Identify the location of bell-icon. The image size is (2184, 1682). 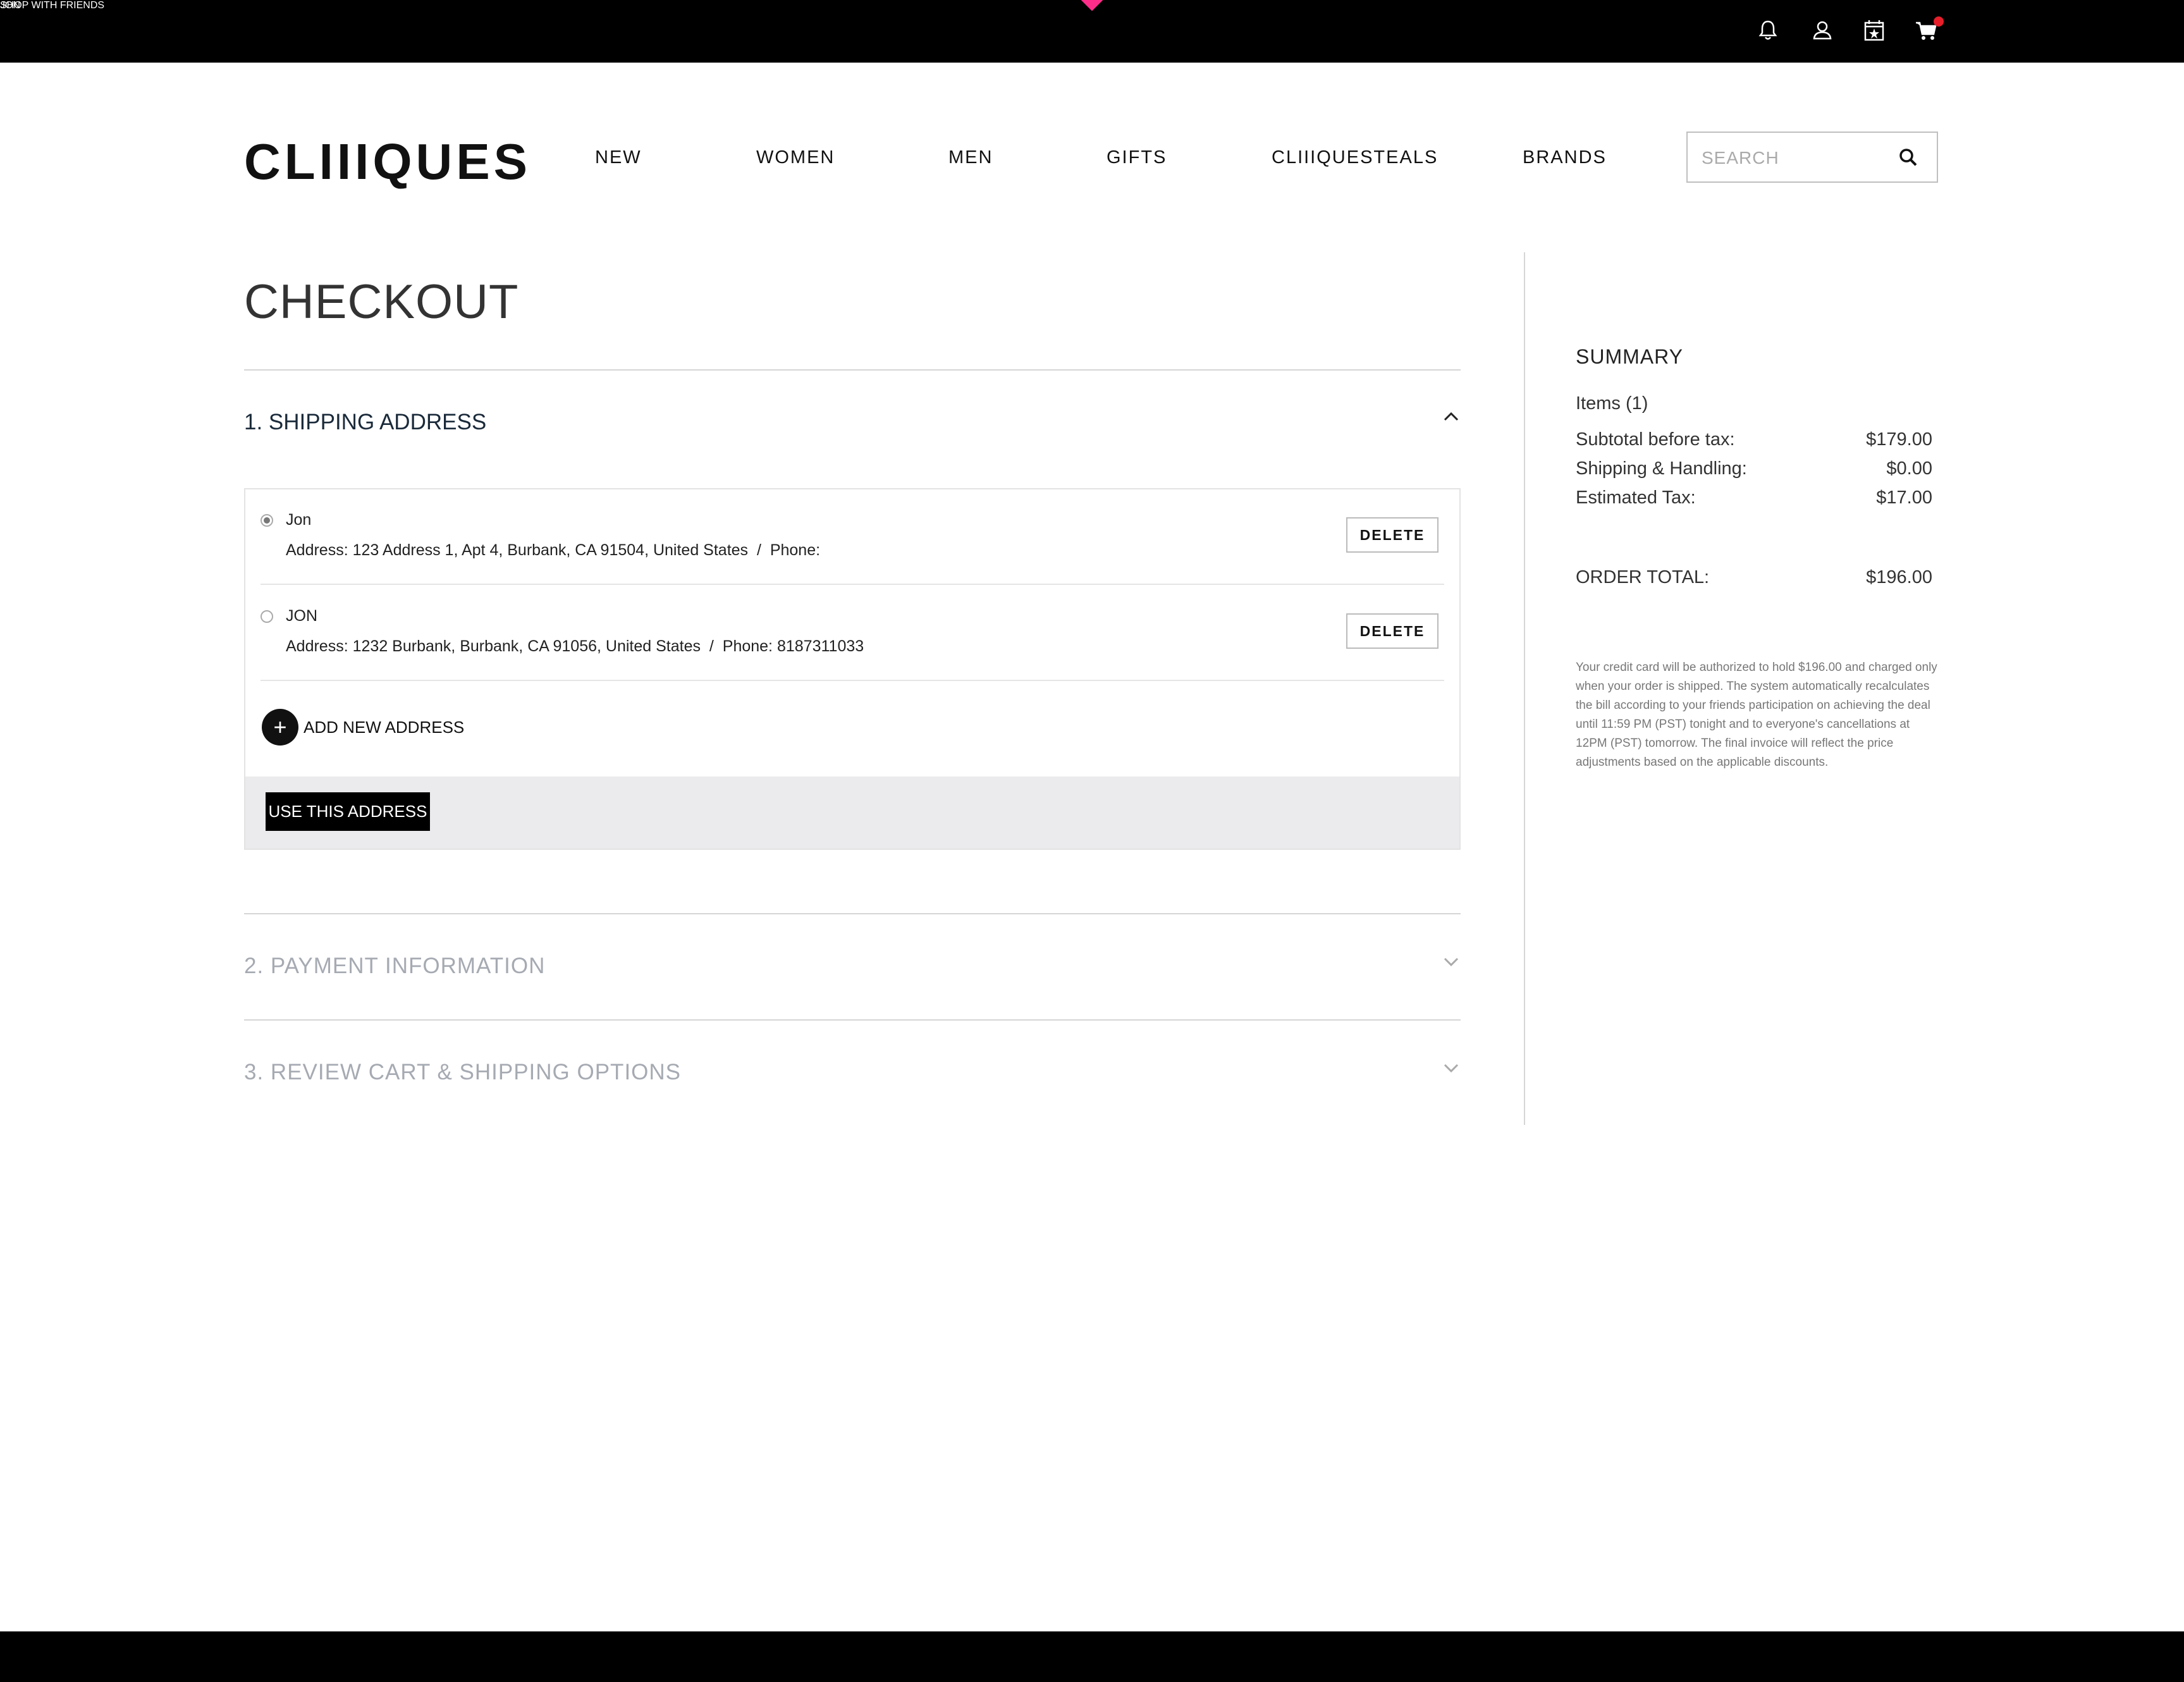
(1768, 30).